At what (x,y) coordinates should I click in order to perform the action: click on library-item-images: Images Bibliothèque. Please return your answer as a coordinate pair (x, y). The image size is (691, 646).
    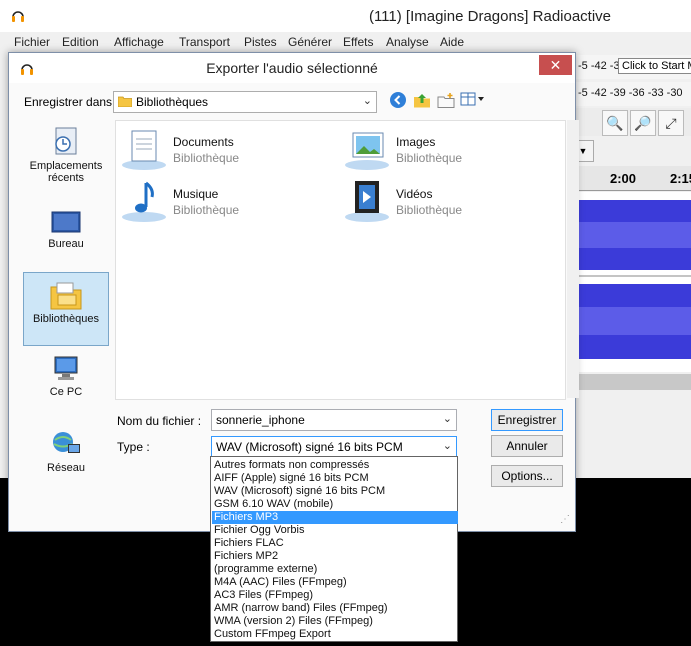
    Looking at the image, I should click on (443, 151).